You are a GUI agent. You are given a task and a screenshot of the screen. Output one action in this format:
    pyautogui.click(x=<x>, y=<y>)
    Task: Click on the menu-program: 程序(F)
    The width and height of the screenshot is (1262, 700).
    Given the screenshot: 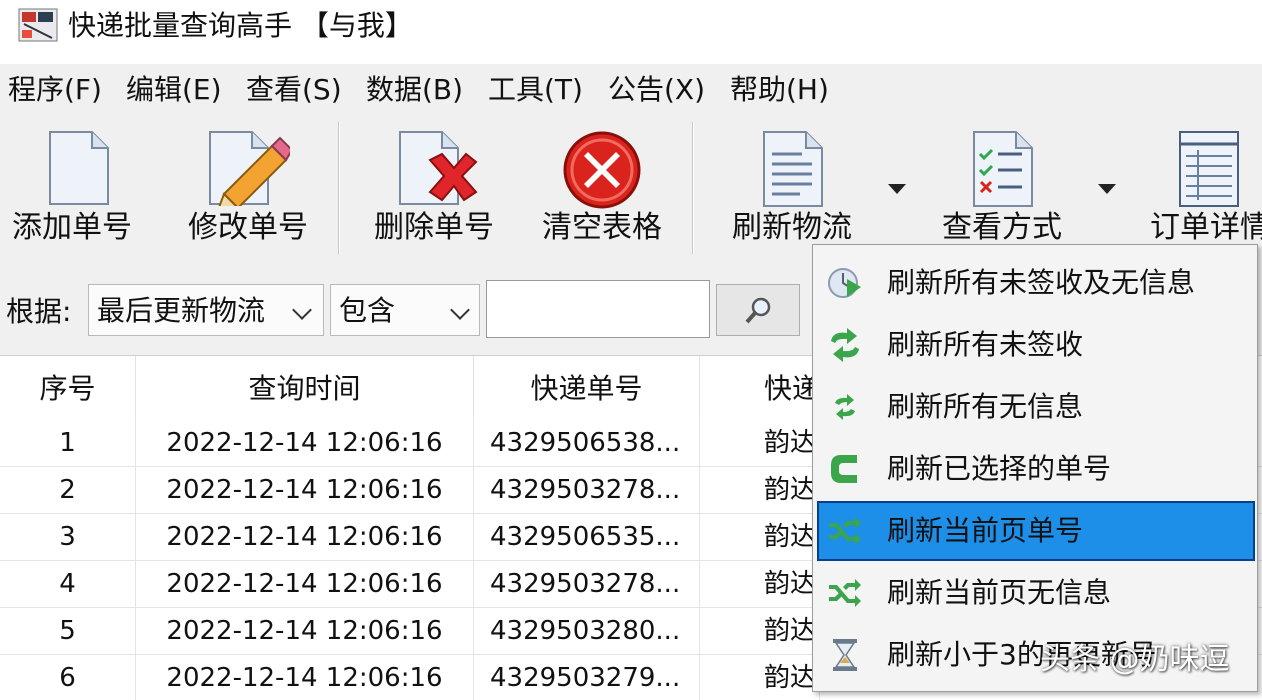 What is the action you would take?
    pyautogui.click(x=55, y=90)
    